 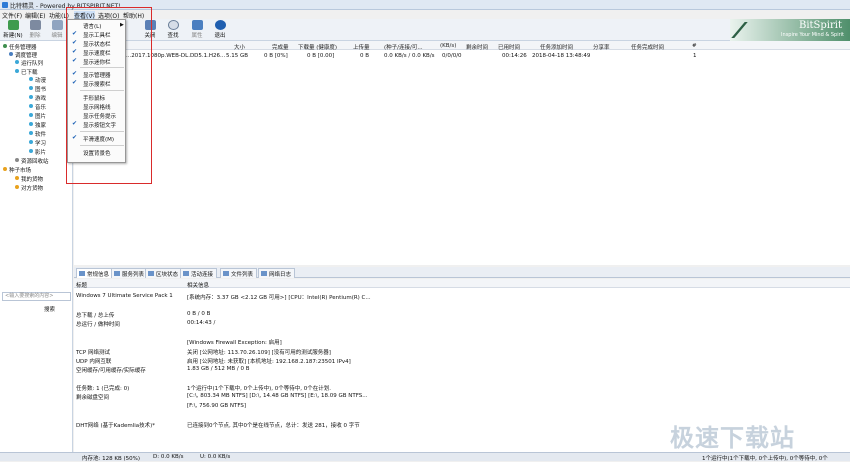 I want to click on tree-schedule: 调度管理, so click(x=26, y=55).